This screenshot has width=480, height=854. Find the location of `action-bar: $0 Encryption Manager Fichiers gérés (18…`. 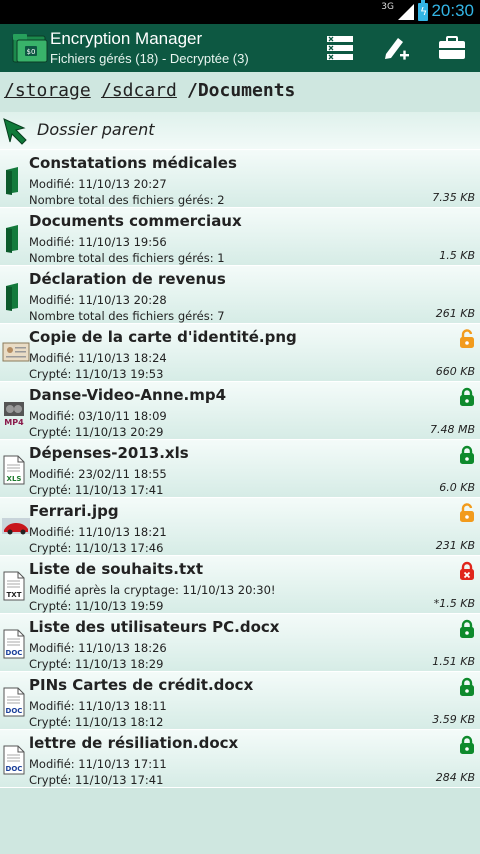

action-bar: $0 Encryption Manager Fichiers gérés (18… is located at coordinates (240, 48).